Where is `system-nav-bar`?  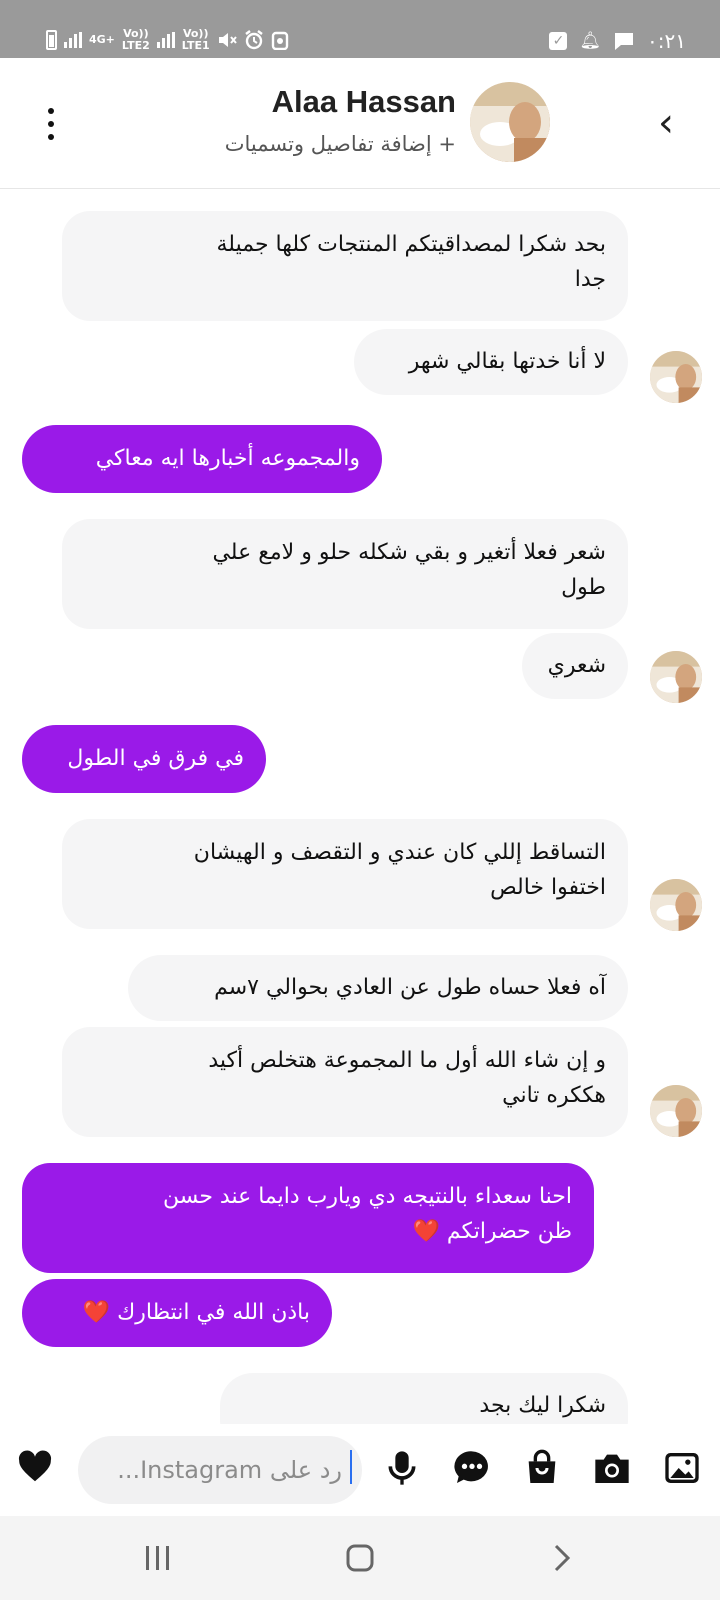
system-nav-bar is located at coordinates (360, 1558).